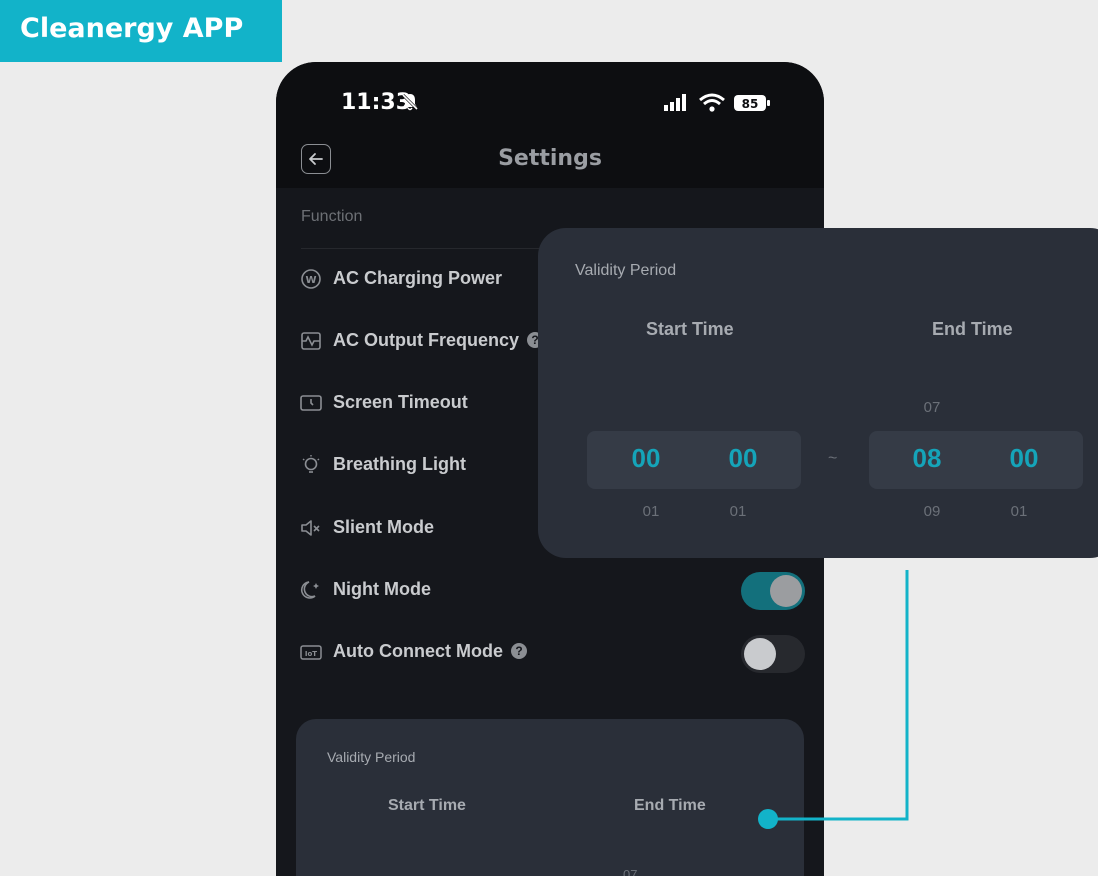 The image size is (1098, 876). I want to click on start-time-label: Start Time, so click(690, 329).